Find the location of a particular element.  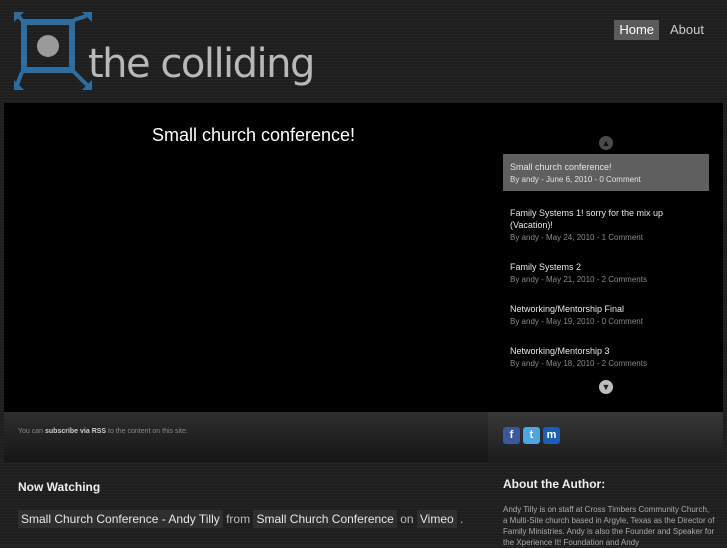

nav-about: About is located at coordinates (687, 30).